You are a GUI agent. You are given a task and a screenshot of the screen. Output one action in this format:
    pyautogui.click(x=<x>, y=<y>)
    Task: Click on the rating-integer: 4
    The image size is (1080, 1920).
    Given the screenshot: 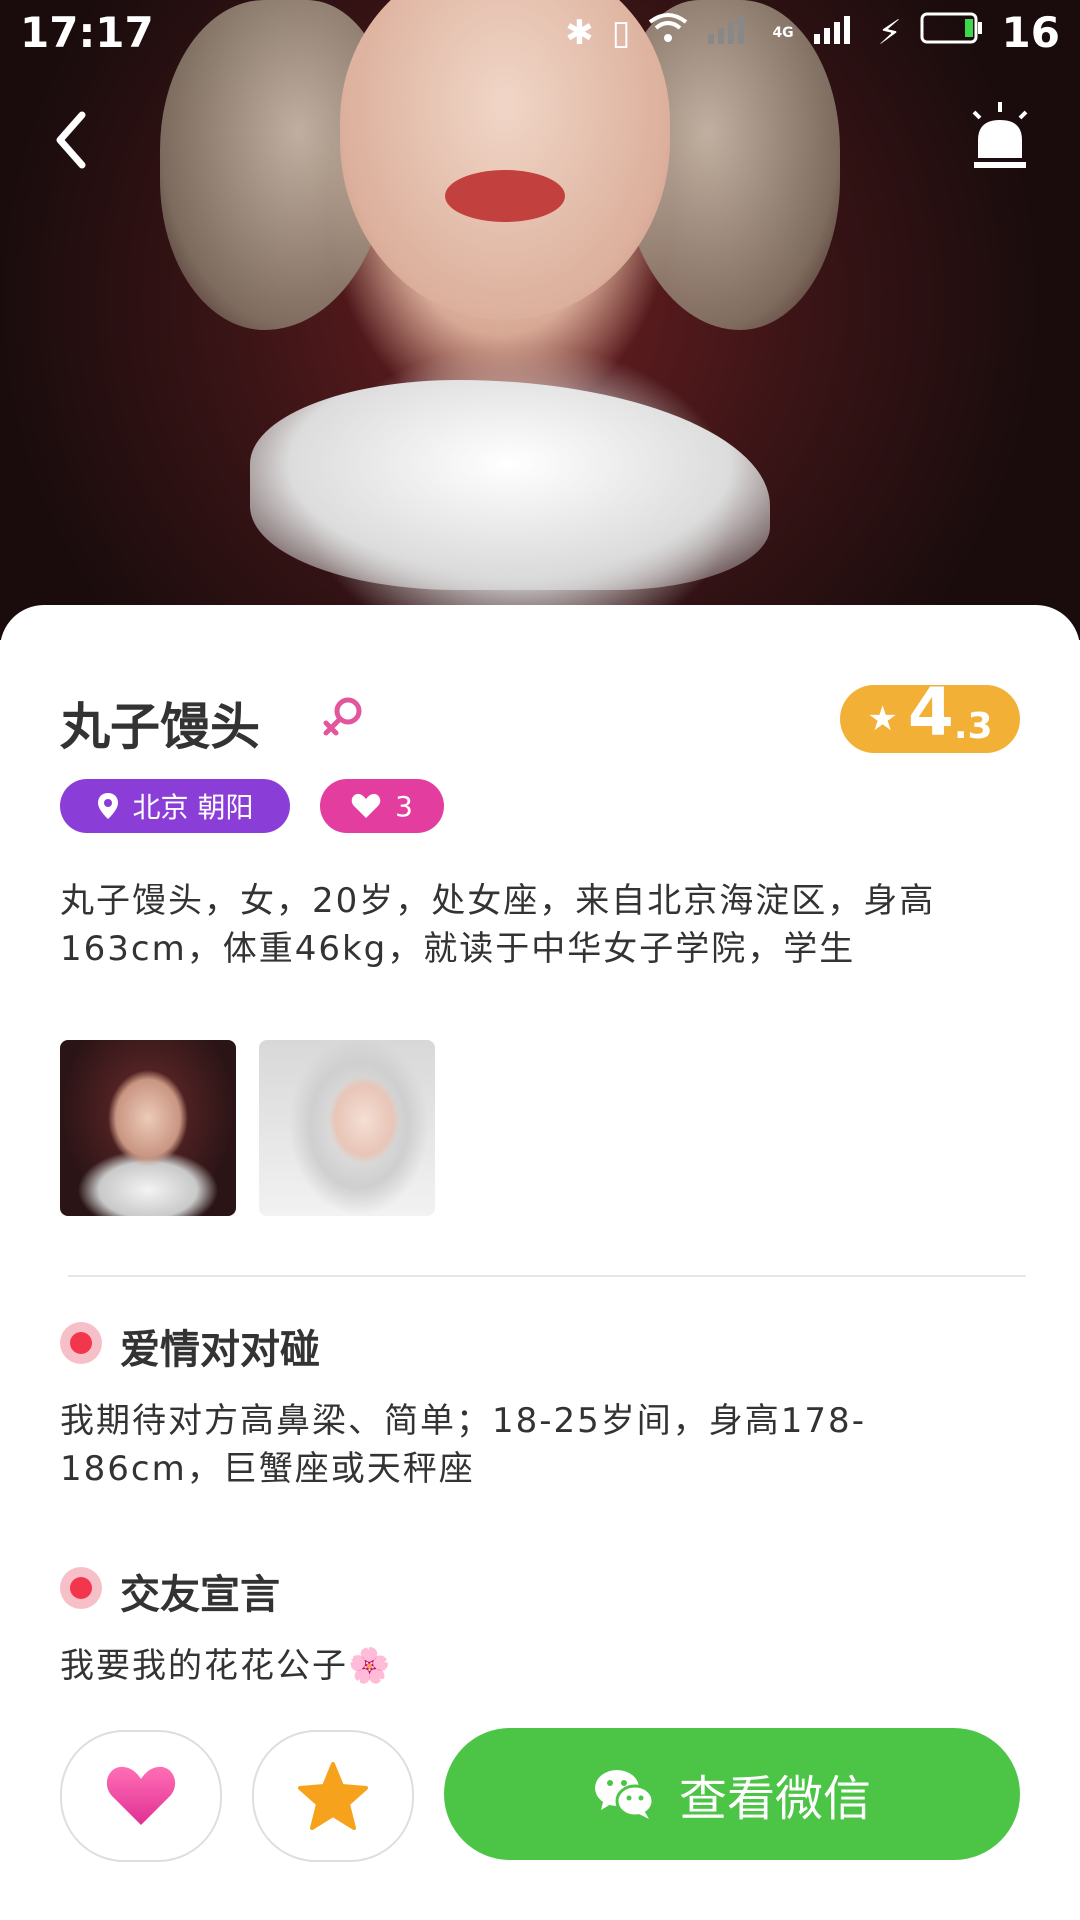 What is the action you would take?
    pyautogui.click(x=930, y=712)
    